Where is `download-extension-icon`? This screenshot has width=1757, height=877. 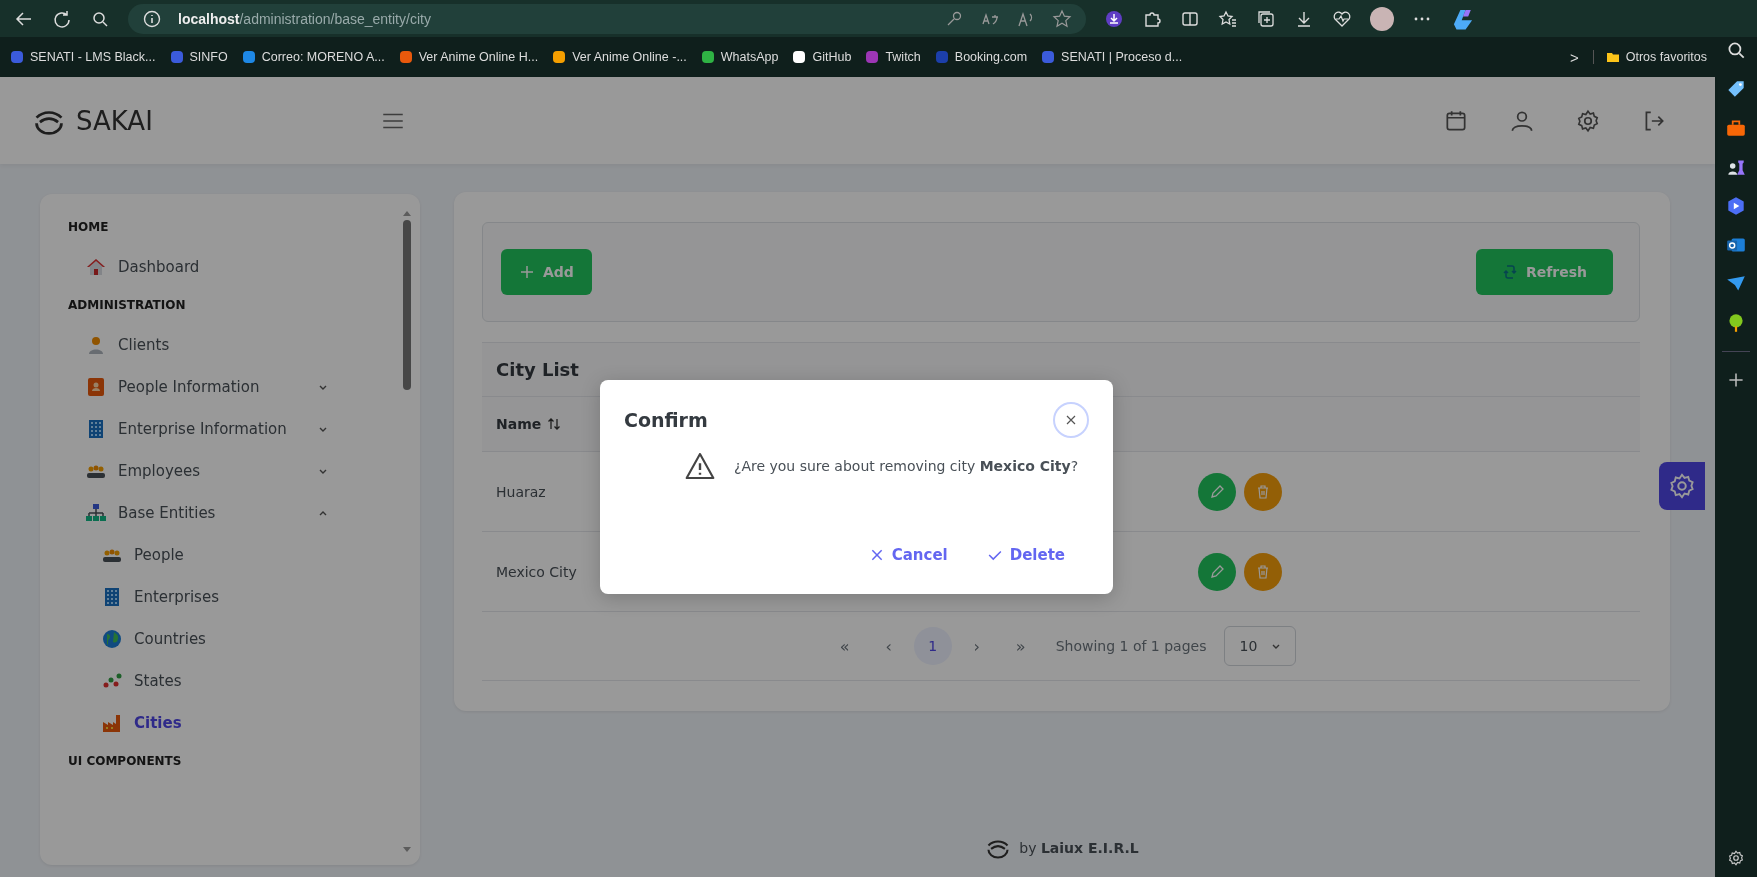 download-extension-icon is located at coordinates (1114, 18).